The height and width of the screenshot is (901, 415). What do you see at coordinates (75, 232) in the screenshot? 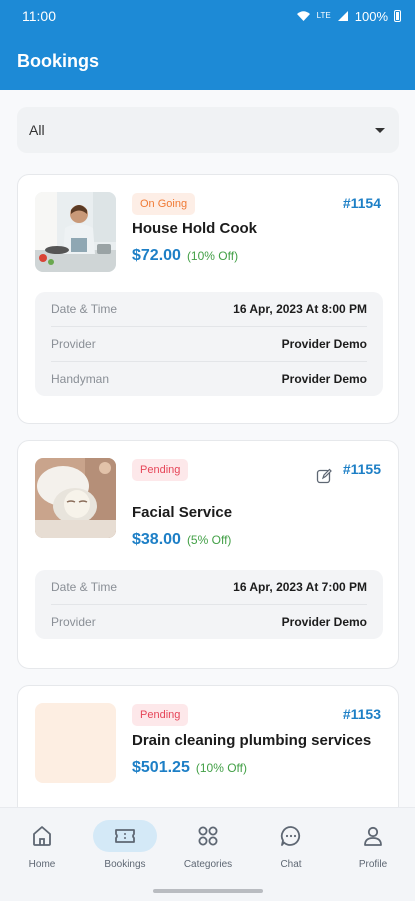
I see `service-image-cook` at bounding box center [75, 232].